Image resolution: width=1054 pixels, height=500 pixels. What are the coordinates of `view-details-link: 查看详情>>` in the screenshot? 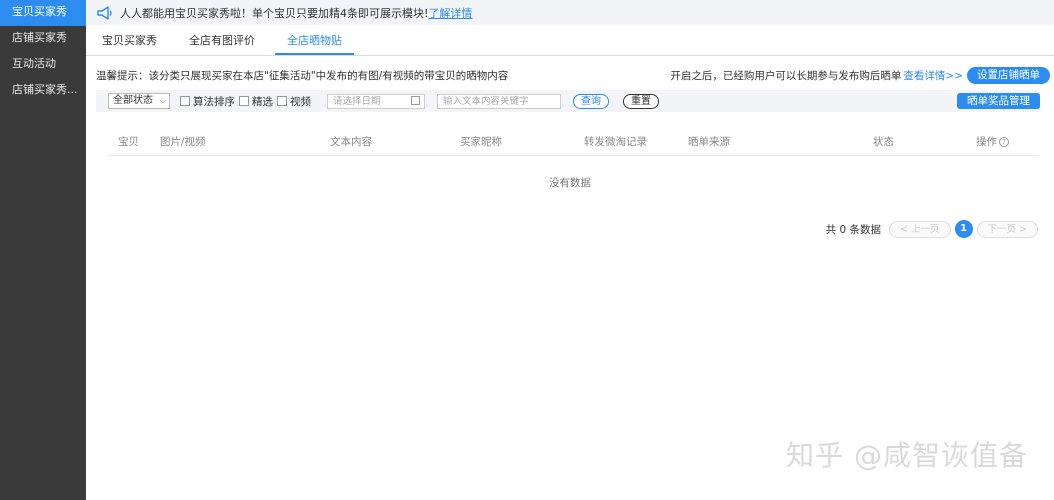 It's located at (933, 75).